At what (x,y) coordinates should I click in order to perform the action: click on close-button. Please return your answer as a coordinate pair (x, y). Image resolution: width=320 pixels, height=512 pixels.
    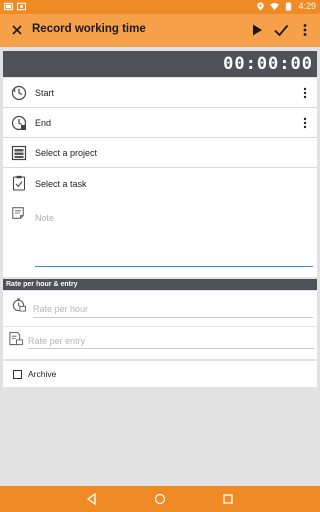
    Looking at the image, I should click on (17, 30).